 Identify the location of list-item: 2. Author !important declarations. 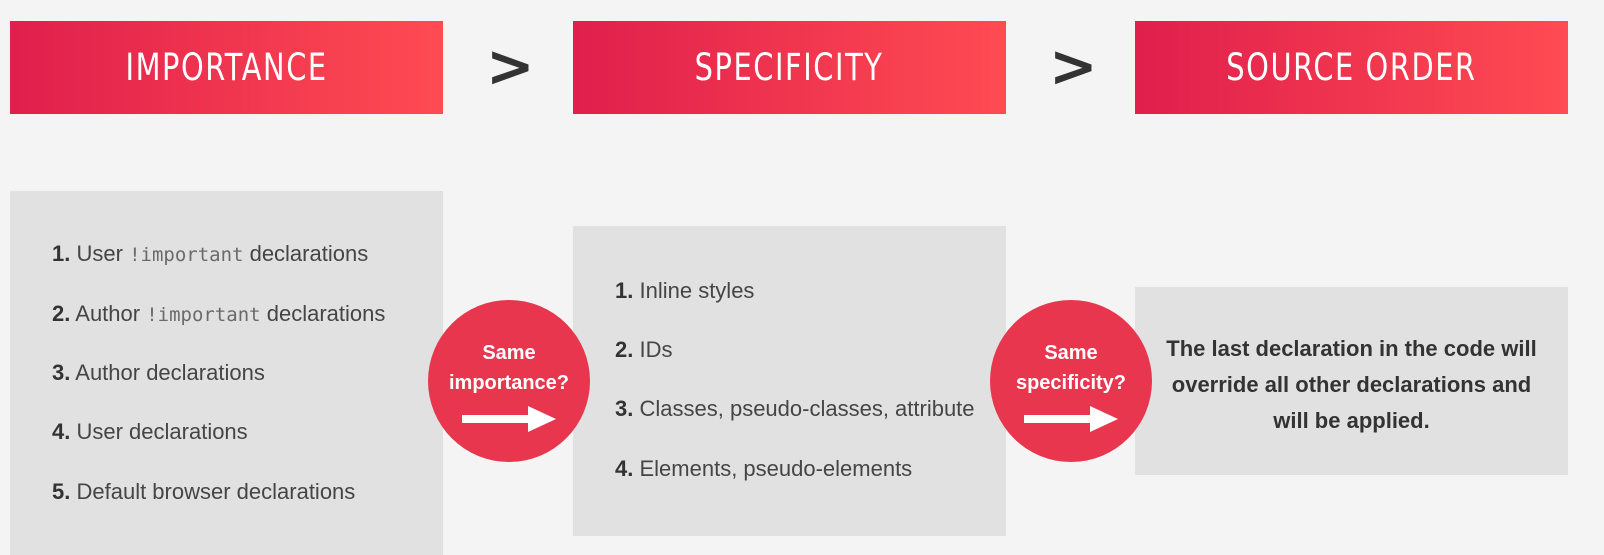
(218, 314).